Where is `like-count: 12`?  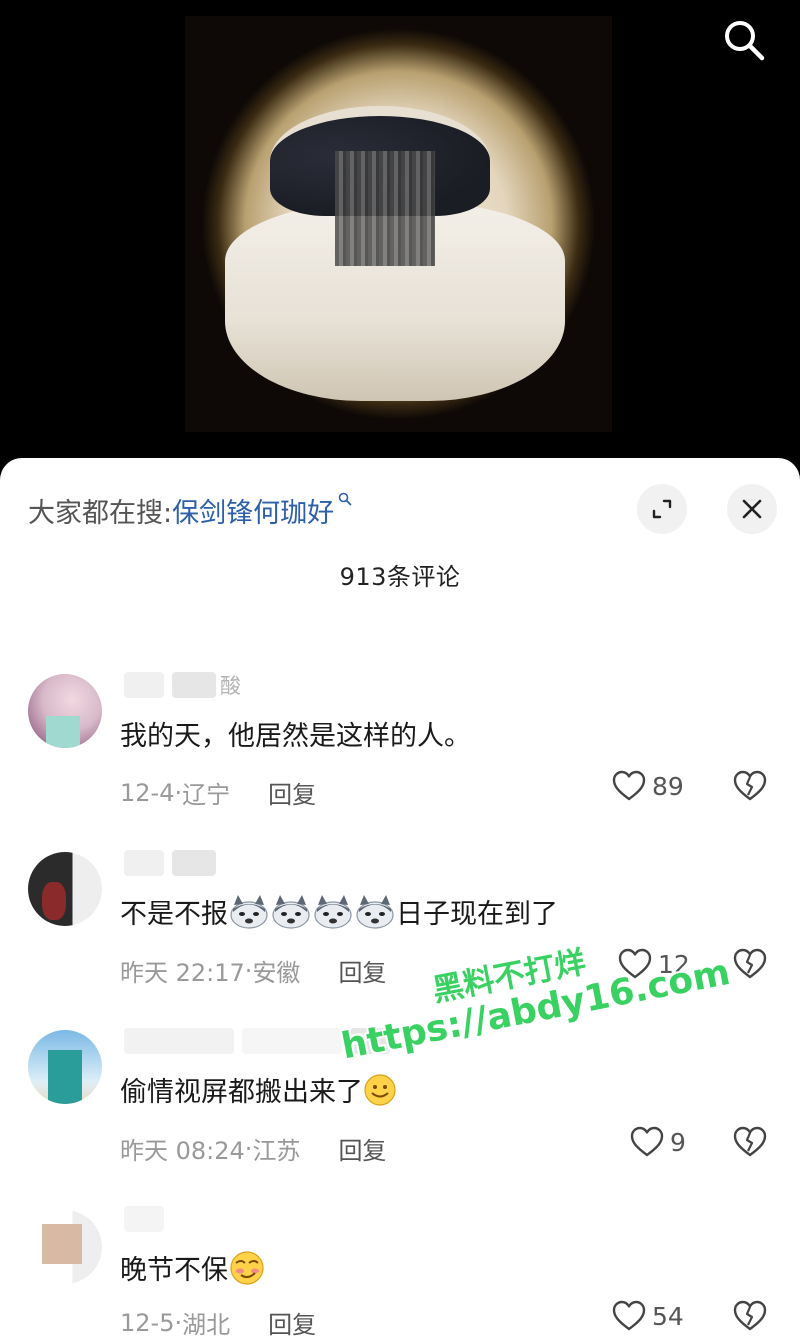
like-count: 12 is located at coordinates (674, 964).